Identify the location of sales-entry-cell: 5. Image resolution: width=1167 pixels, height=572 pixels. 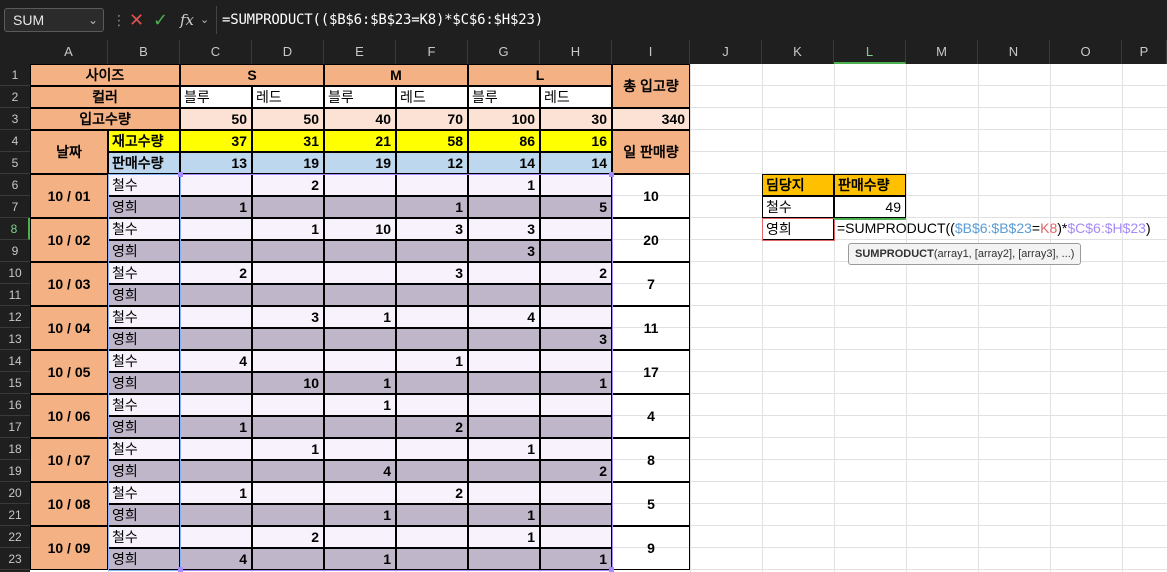
(576, 207).